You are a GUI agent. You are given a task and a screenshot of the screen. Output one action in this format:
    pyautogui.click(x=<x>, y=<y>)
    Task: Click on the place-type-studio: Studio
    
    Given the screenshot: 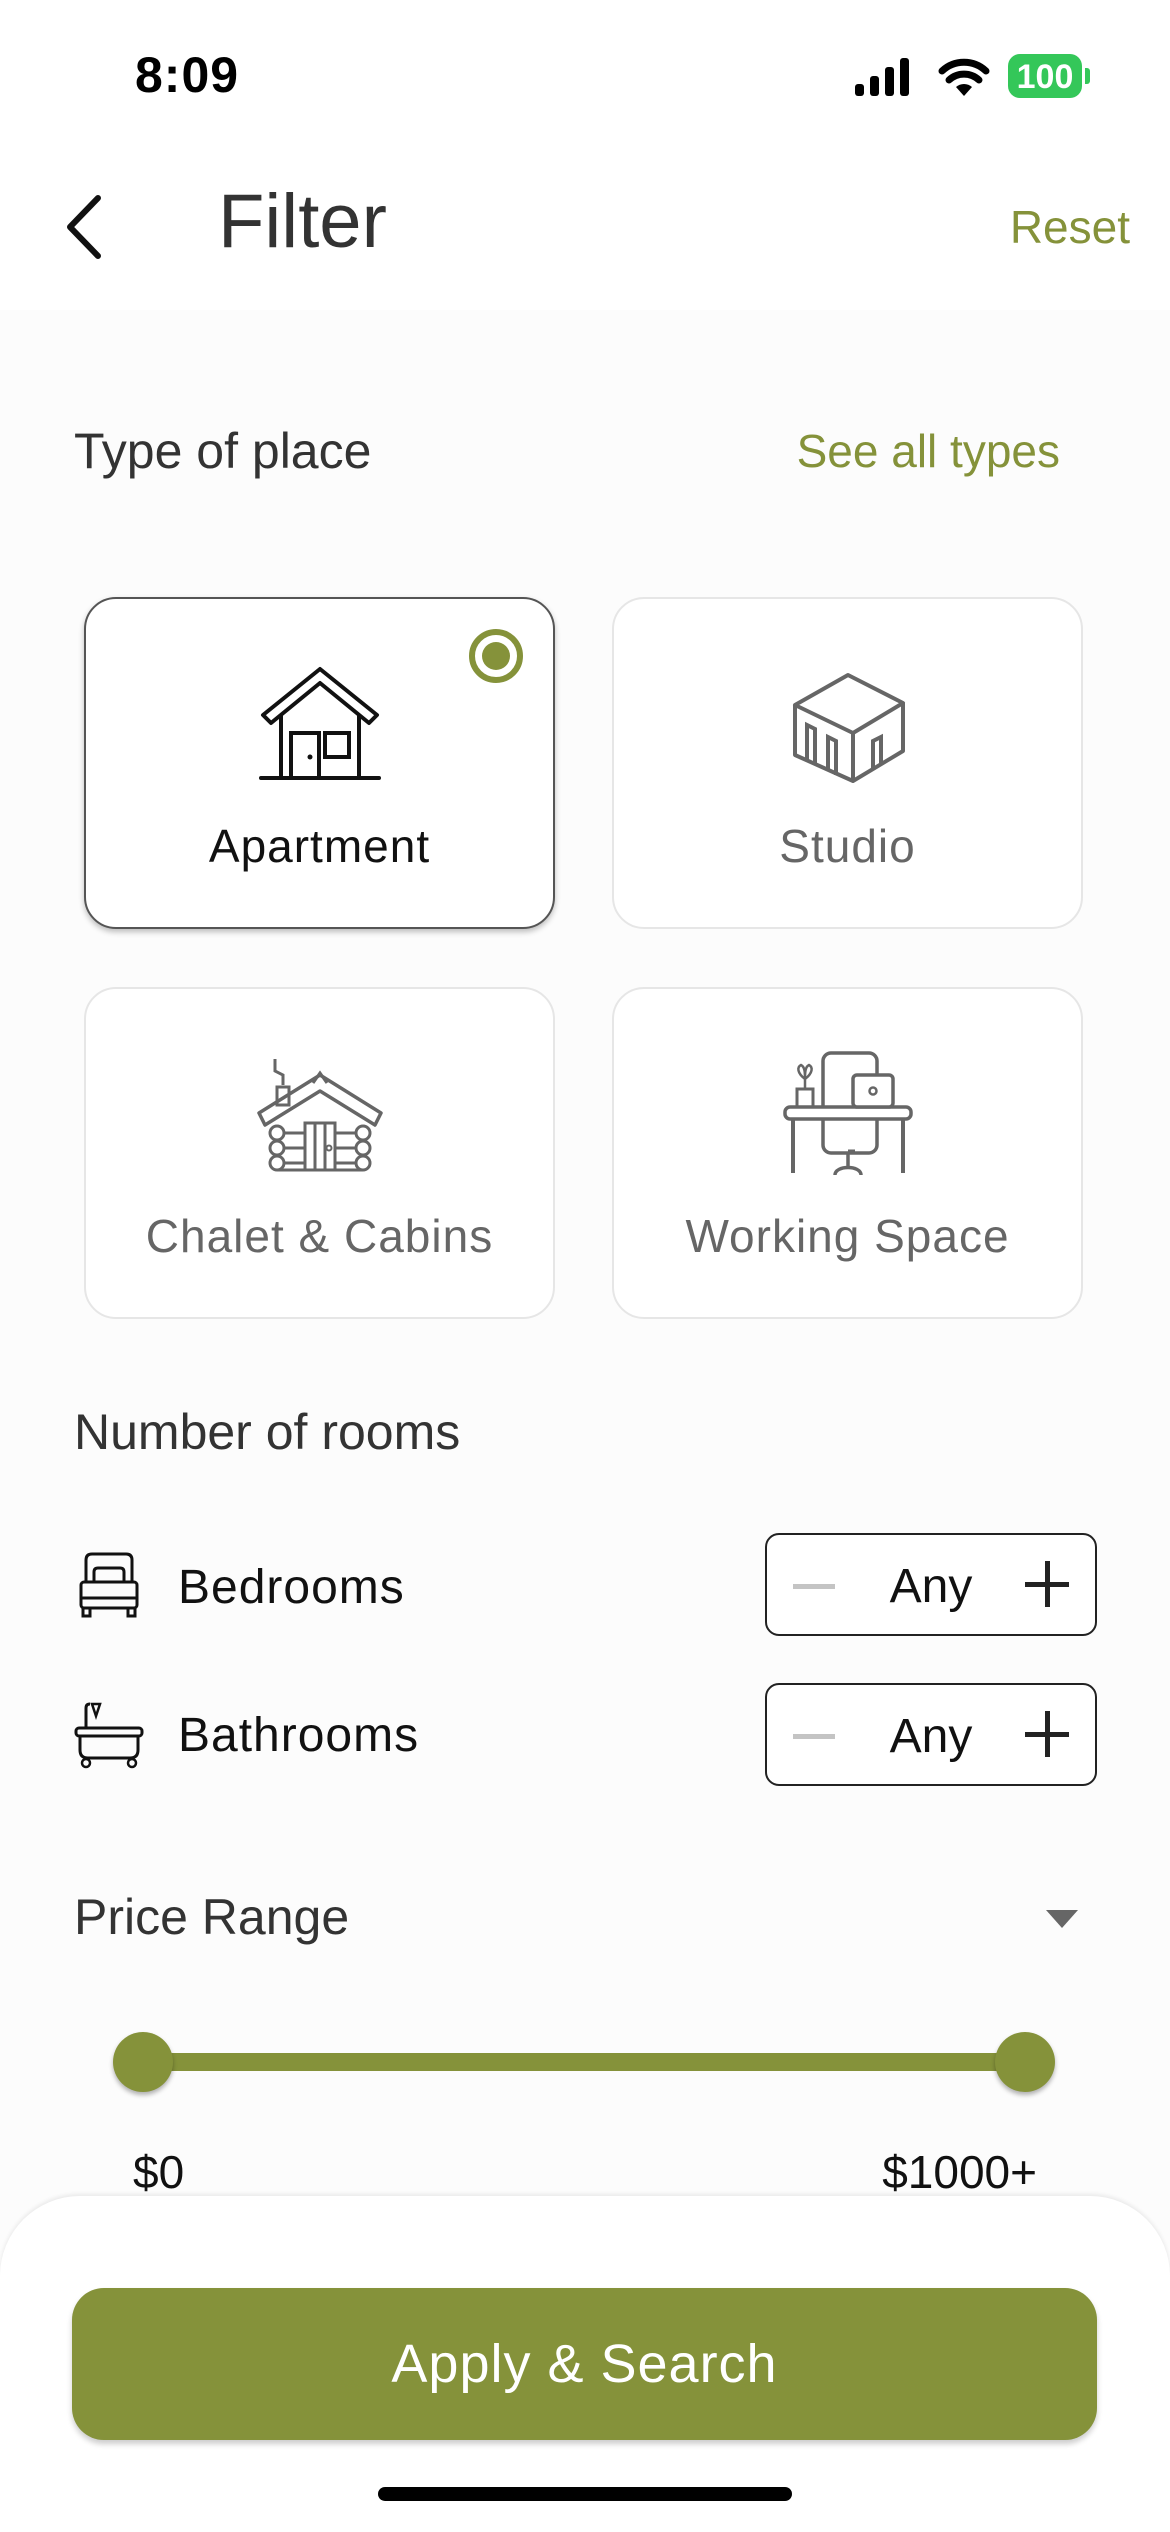 What is the action you would take?
    pyautogui.click(x=847, y=763)
    